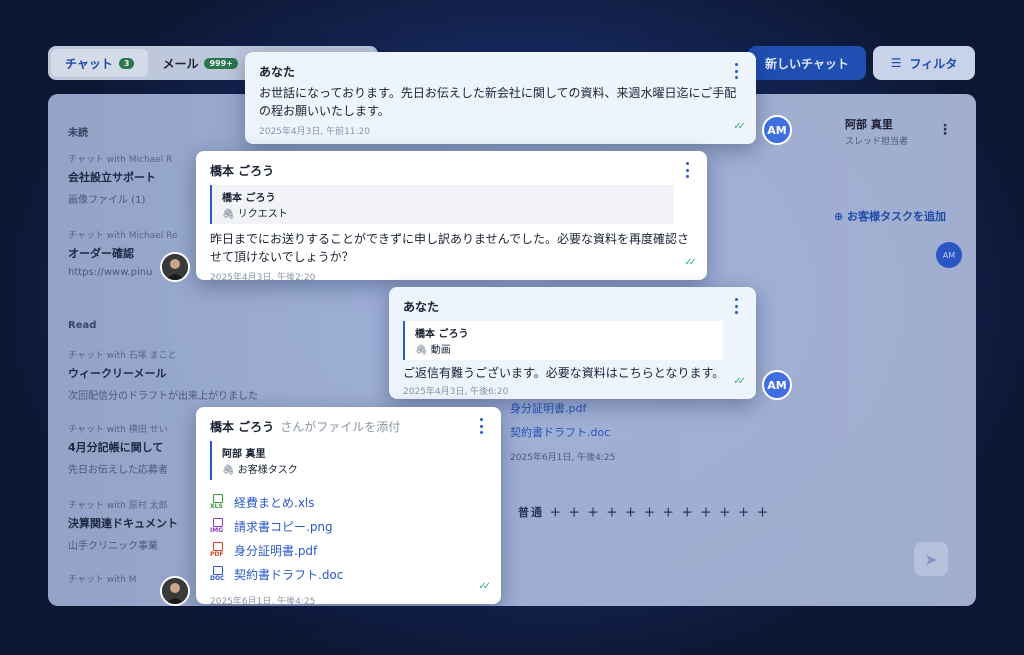  I want to click on message-time: 2025年4月3日, 午後2:20, so click(263, 278).